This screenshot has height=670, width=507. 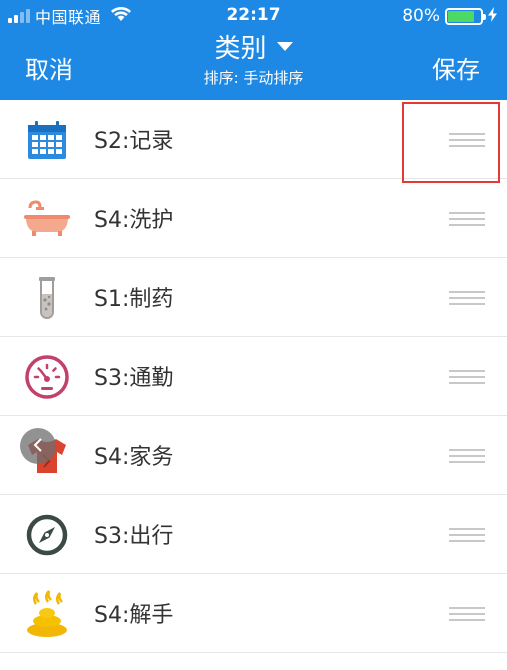 I want to click on header: 中国联通 22:17 80% 取消 类别 排序: 手动排序 保存, so click(x=253, y=50).